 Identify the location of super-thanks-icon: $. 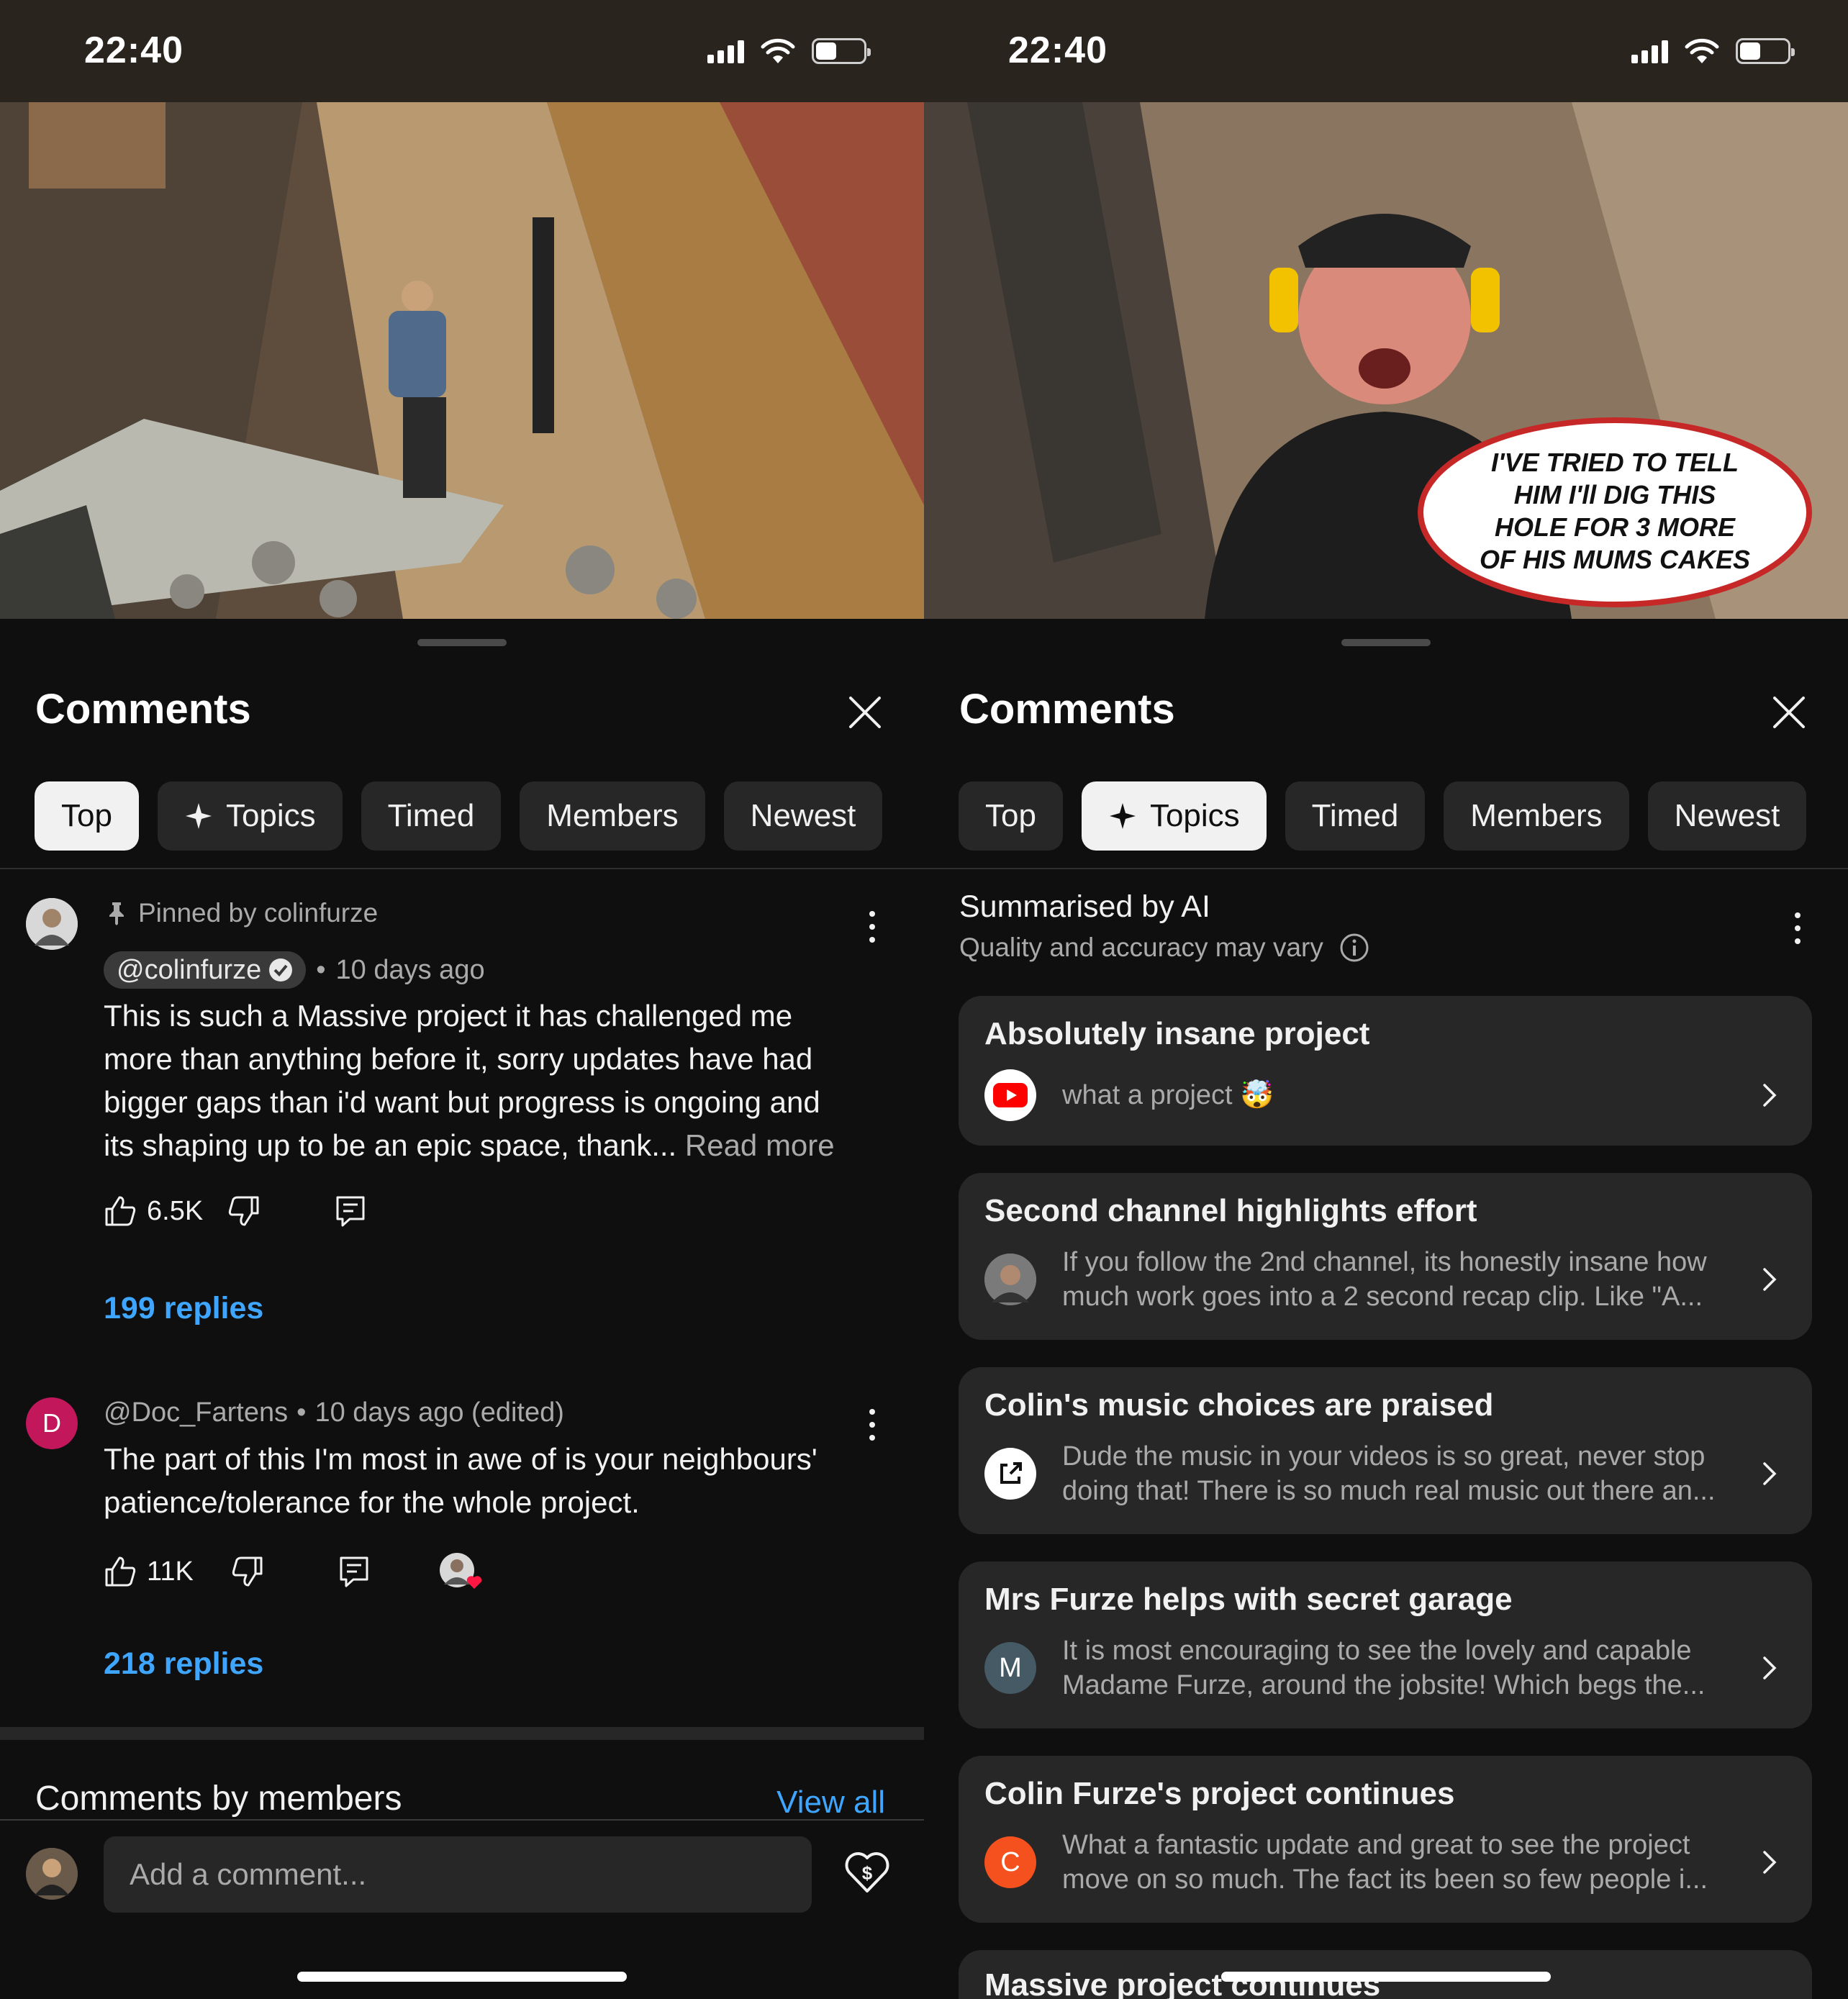
(867, 1871).